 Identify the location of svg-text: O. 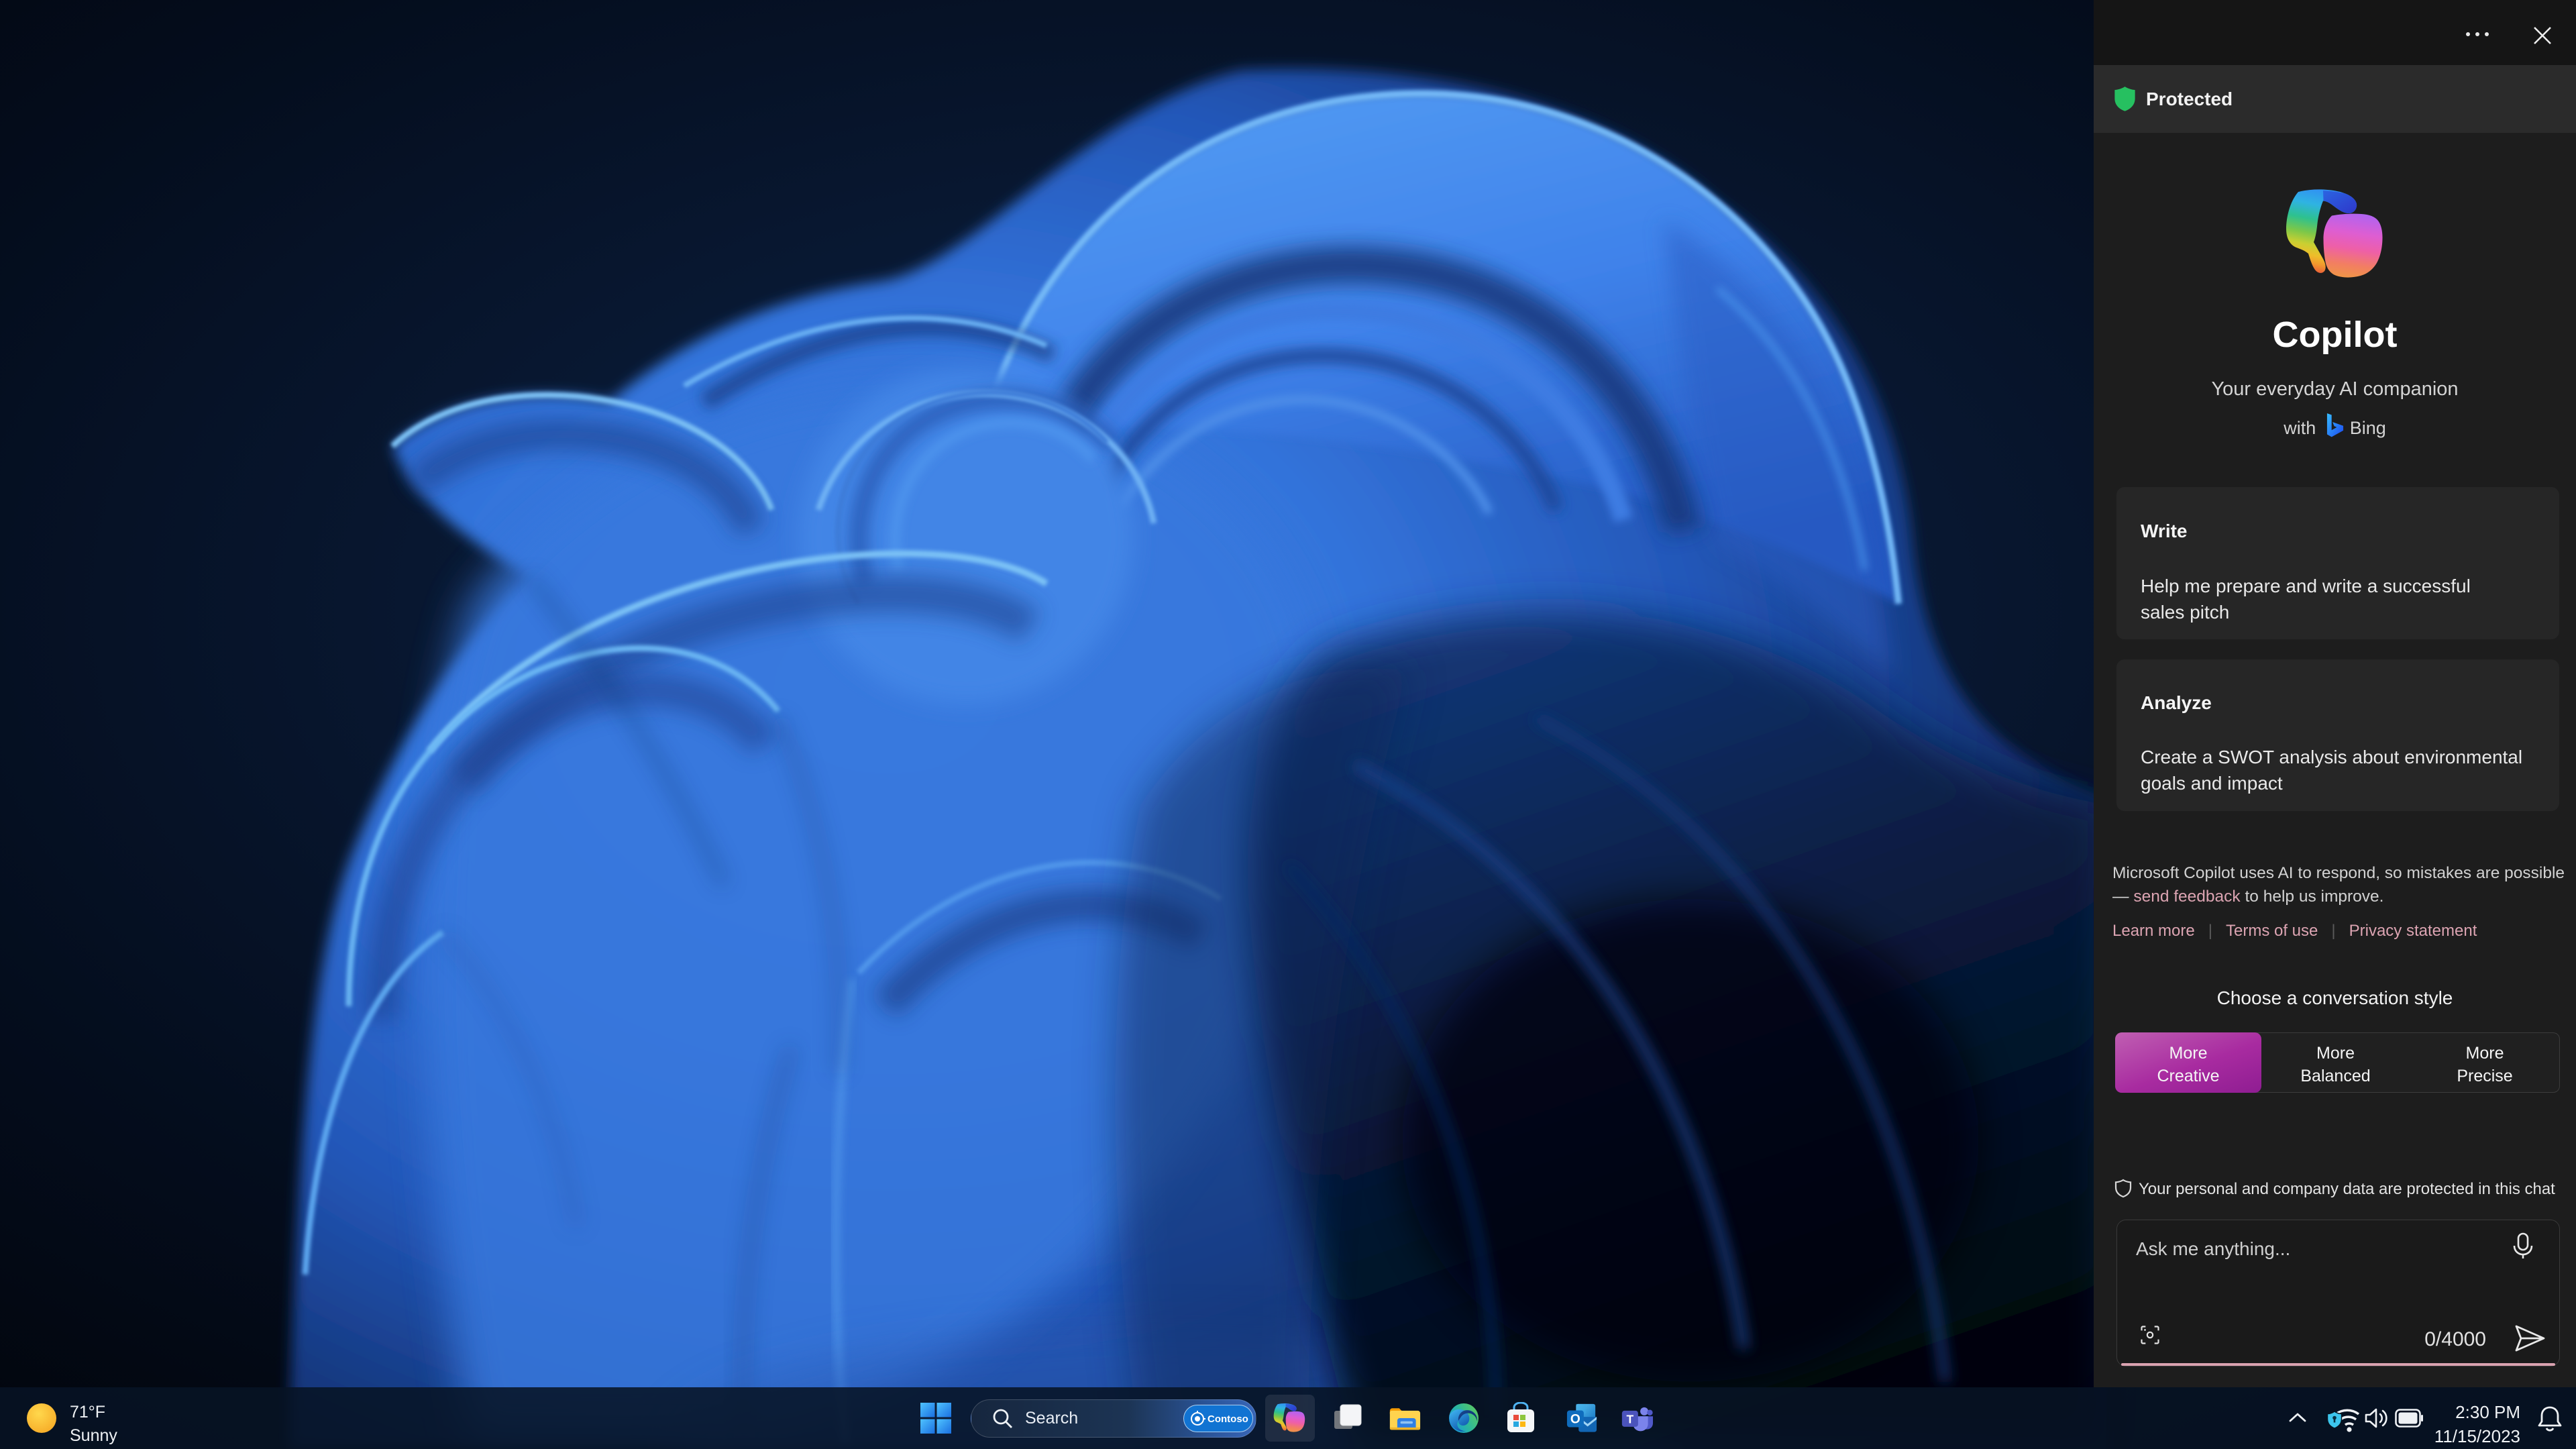
(1575, 1420).